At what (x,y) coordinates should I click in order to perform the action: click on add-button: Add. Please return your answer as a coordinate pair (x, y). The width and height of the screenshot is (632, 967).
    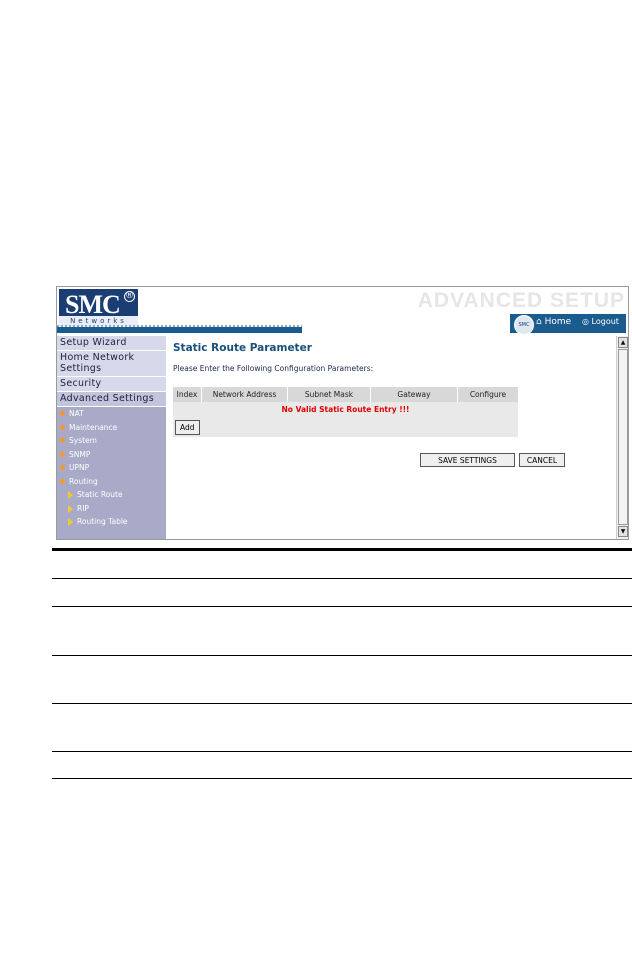
    Looking at the image, I should click on (187, 427).